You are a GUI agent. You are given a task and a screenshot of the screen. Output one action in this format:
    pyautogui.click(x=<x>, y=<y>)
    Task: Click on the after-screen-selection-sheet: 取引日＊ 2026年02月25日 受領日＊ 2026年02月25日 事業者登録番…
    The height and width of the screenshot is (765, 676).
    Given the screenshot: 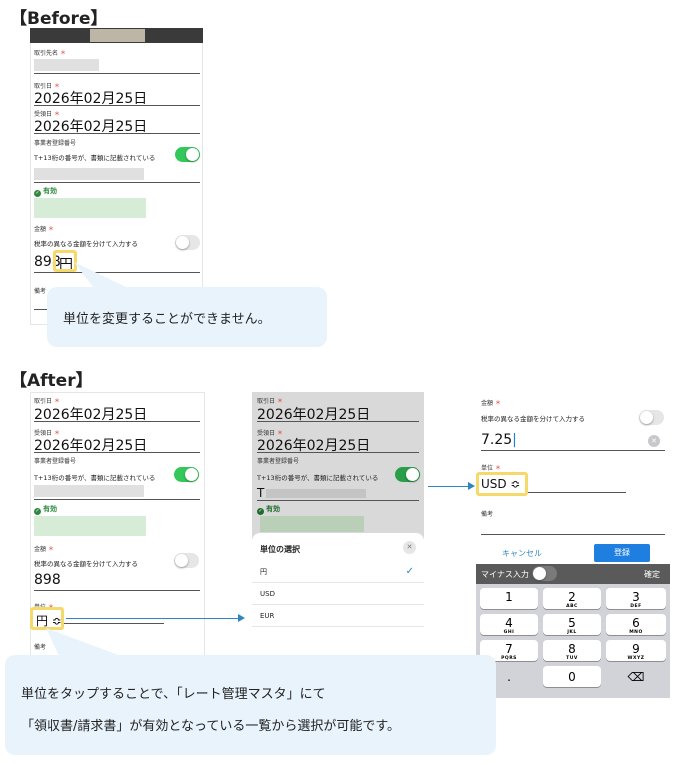 What is the action you would take?
    pyautogui.click(x=338, y=526)
    